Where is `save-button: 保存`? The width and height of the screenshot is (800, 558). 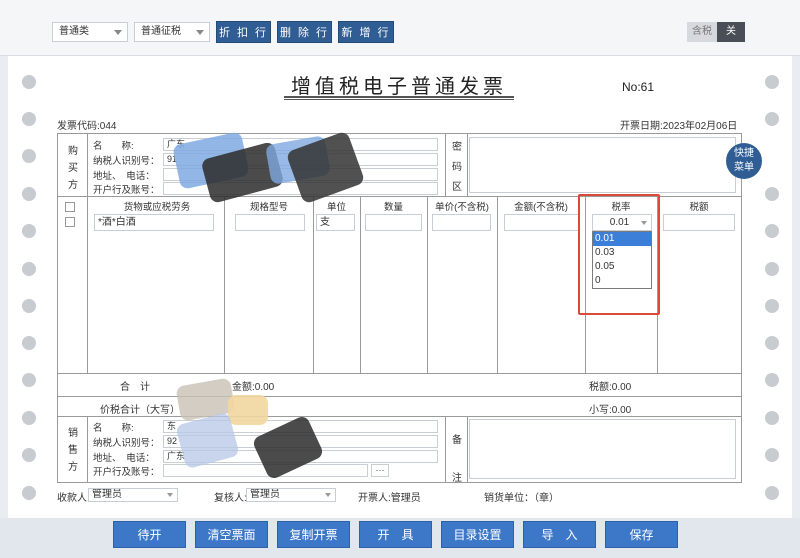
save-button: 保存 is located at coordinates (641, 534).